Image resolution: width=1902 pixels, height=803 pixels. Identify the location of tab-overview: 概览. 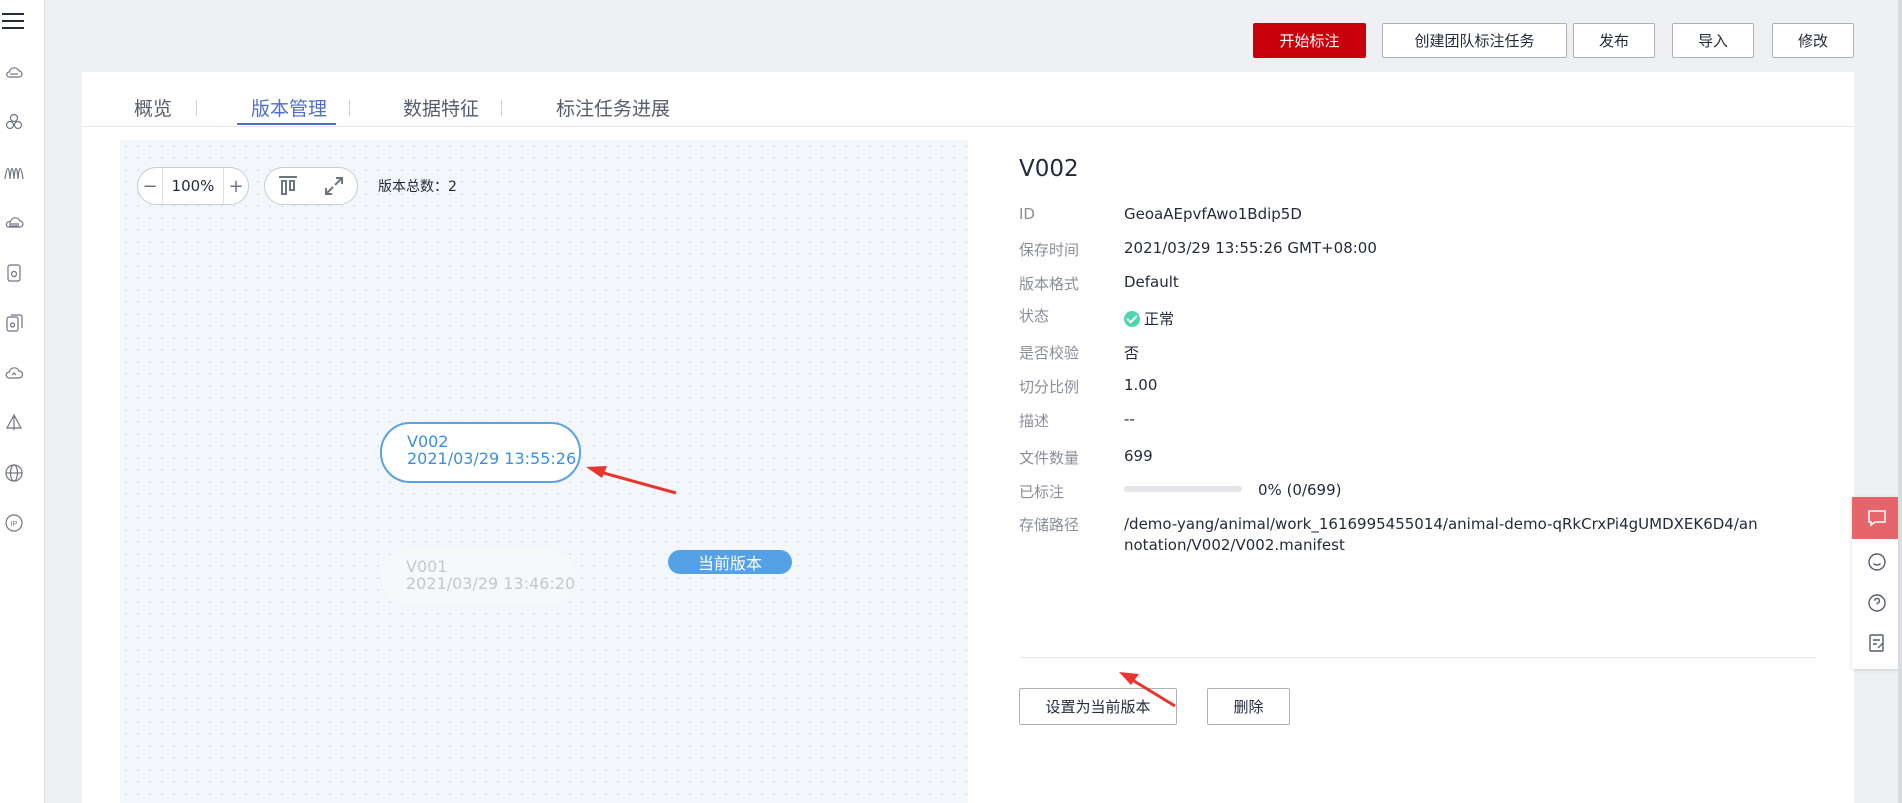
(153, 107).